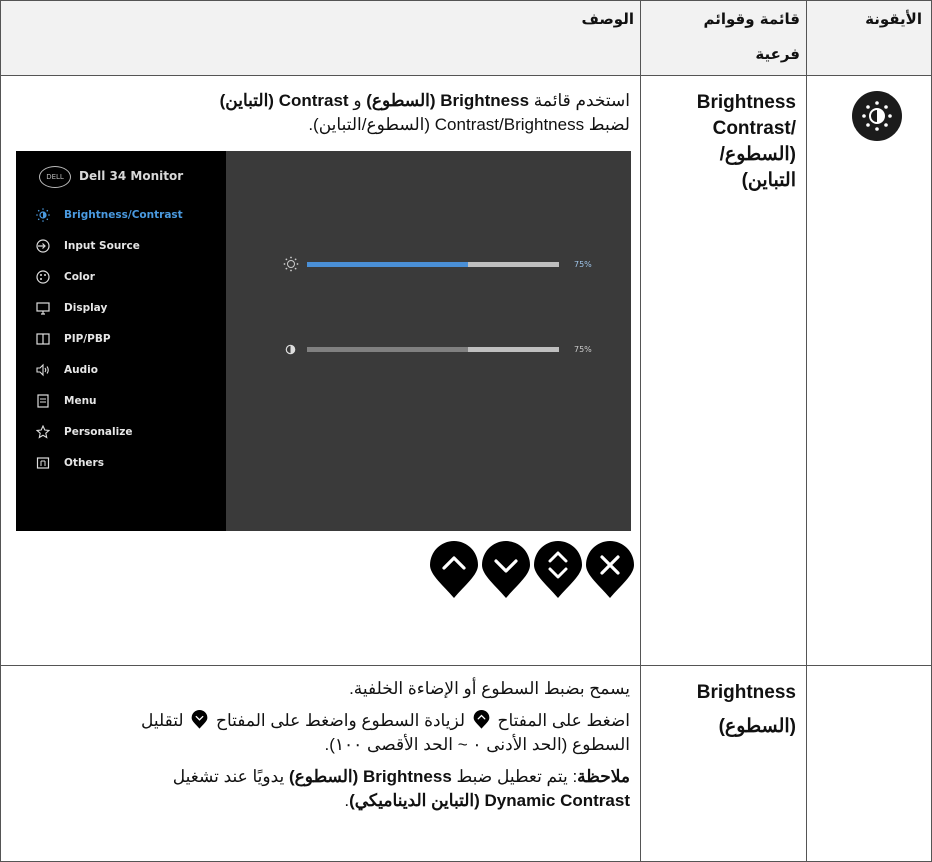 Image resolution: width=932 pixels, height=862 pixels. What do you see at coordinates (98, 432) in the screenshot?
I see `osd-item-label: Personalize` at bounding box center [98, 432].